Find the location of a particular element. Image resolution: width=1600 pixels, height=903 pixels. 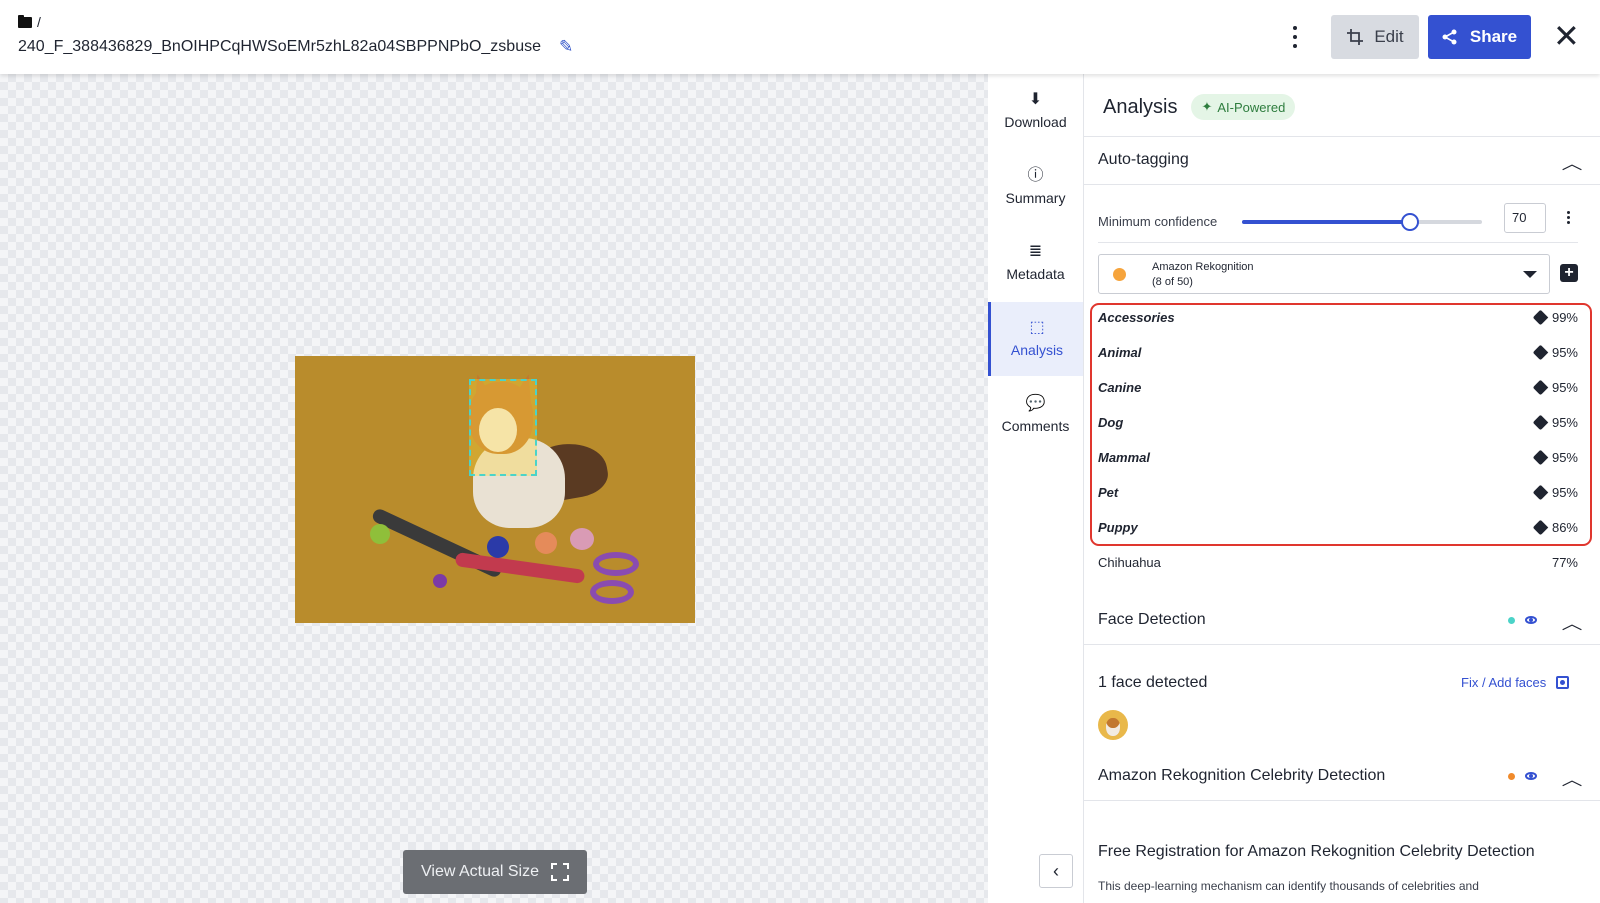

tag-name: Chihuahua is located at coordinates (1129, 562).